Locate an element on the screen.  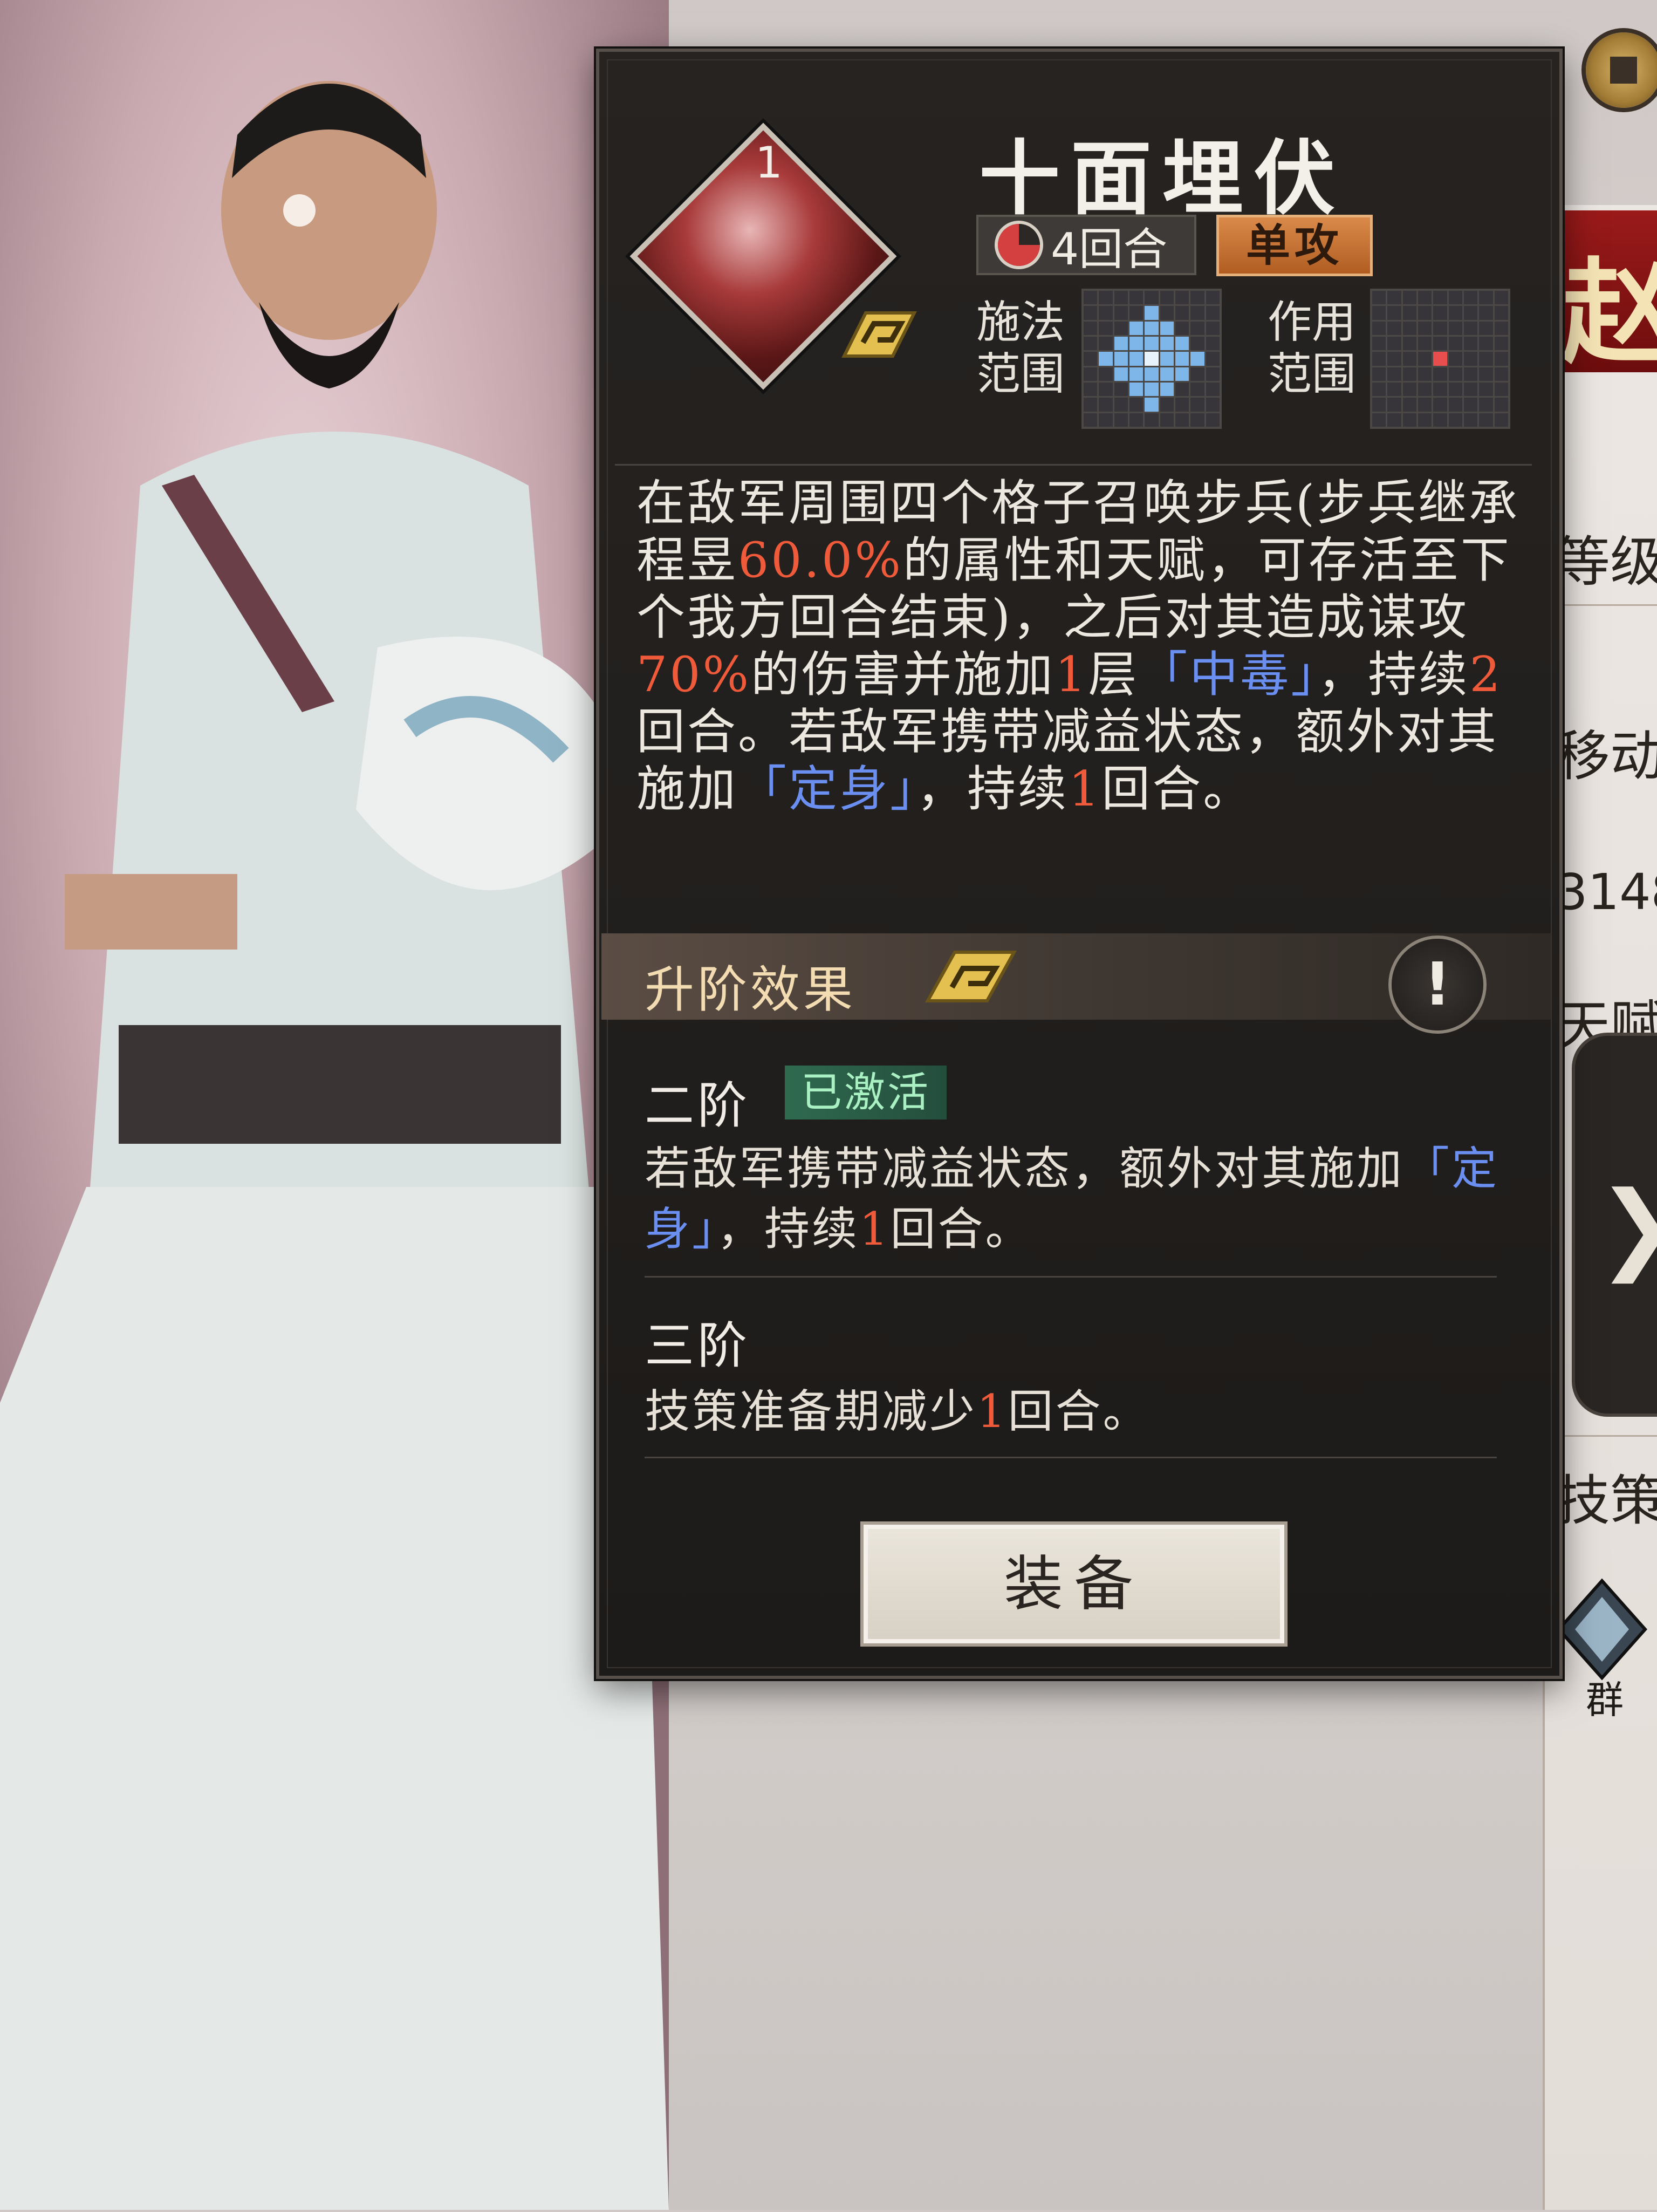
effect-range-label: 作用 范围 is located at coordinates (1312, 348).